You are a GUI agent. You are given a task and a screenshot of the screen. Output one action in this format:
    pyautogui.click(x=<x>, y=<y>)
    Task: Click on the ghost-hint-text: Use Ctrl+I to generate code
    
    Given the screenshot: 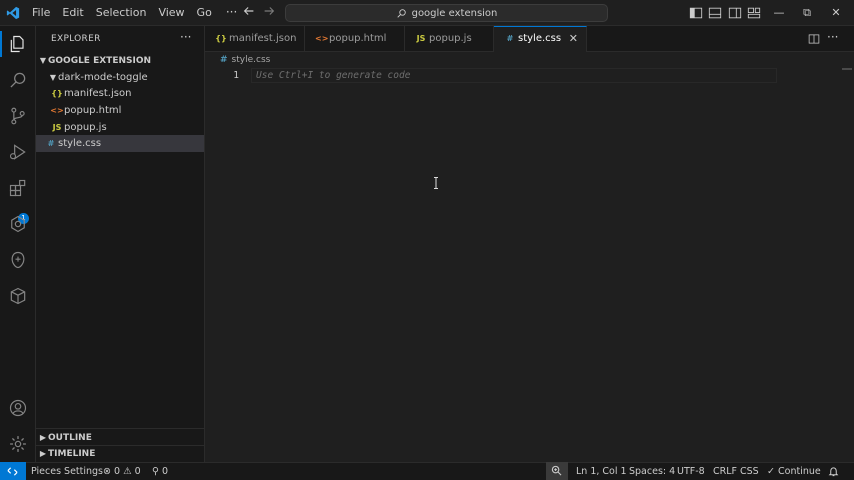 What is the action you would take?
    pyautogui.click(x=333, y=75)
    